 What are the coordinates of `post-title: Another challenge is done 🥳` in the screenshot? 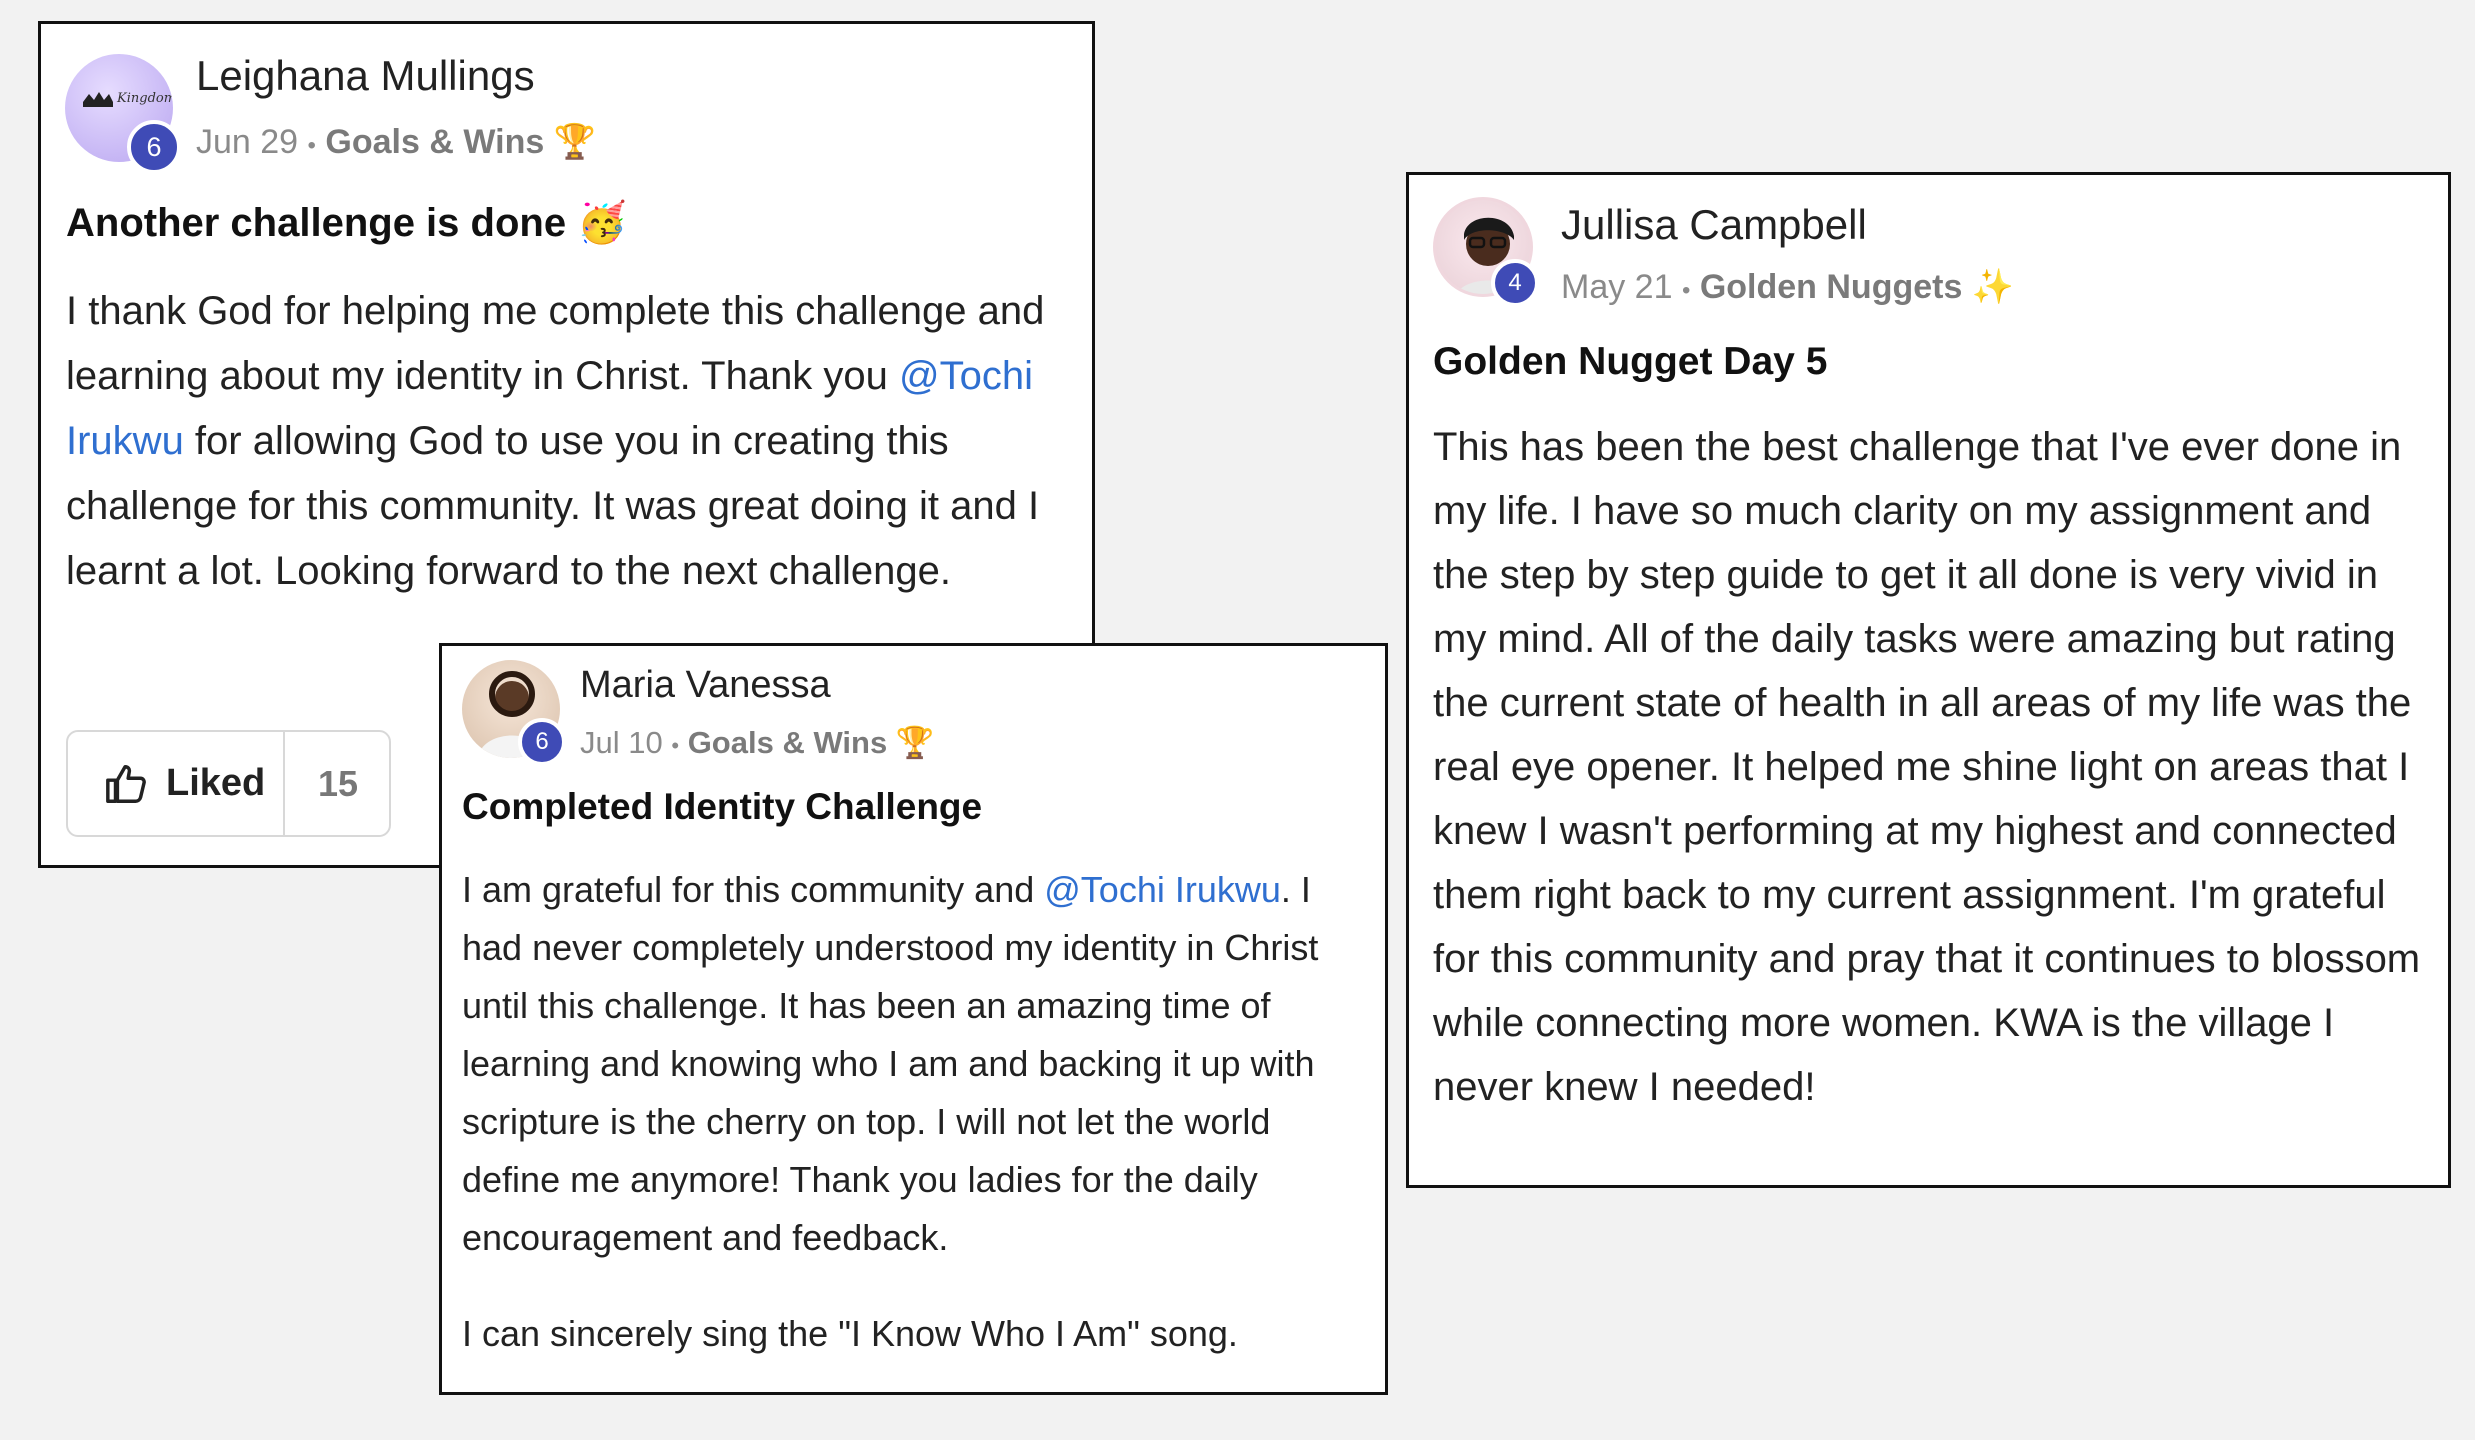 It's located at (346, 222).